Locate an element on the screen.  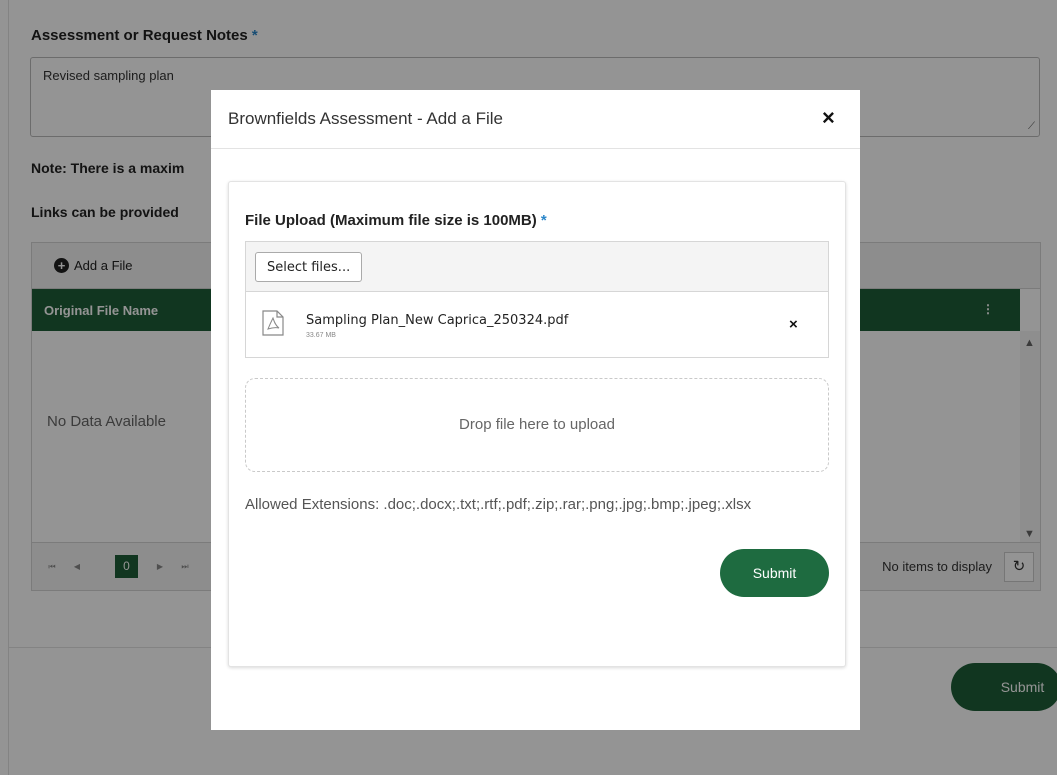
drop-zone: Drop file here to upload is located at coordinates (537, 425).